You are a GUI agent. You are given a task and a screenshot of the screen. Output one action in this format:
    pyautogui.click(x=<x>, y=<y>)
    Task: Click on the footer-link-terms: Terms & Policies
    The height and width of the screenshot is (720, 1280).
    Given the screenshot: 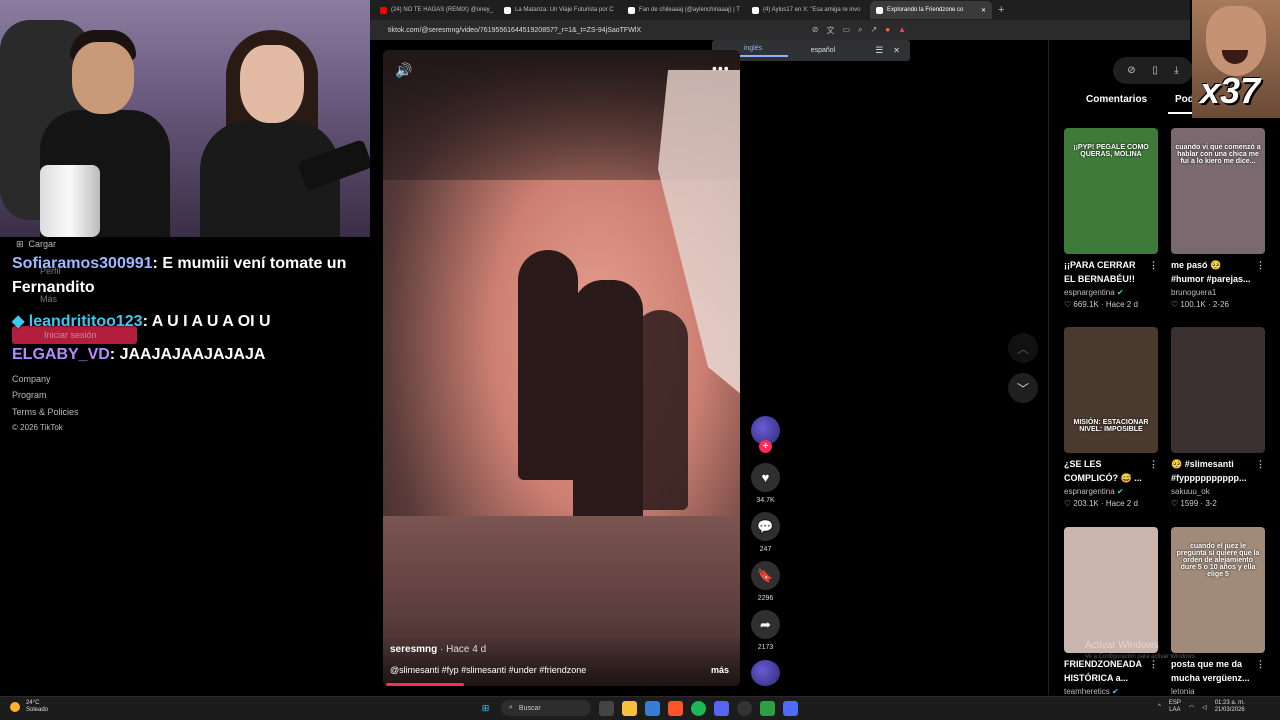 What is the action you would take?
    pyautogui.click(x=45, y=412)
    